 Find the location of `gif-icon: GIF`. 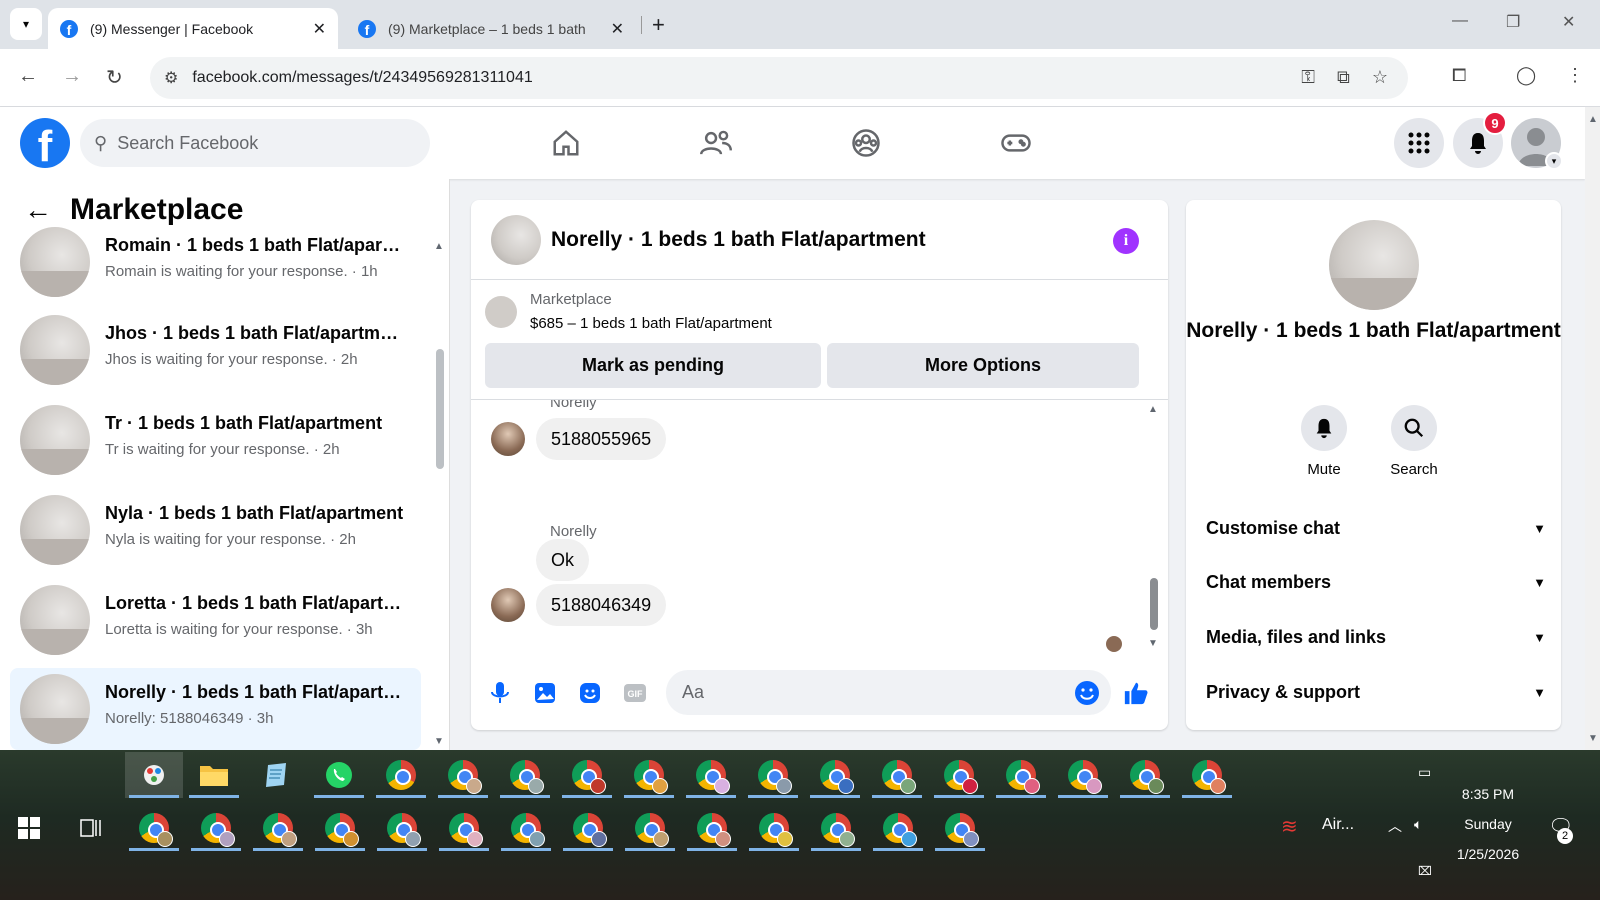

gif-icon: GIF is located at coordinates (635, 693).